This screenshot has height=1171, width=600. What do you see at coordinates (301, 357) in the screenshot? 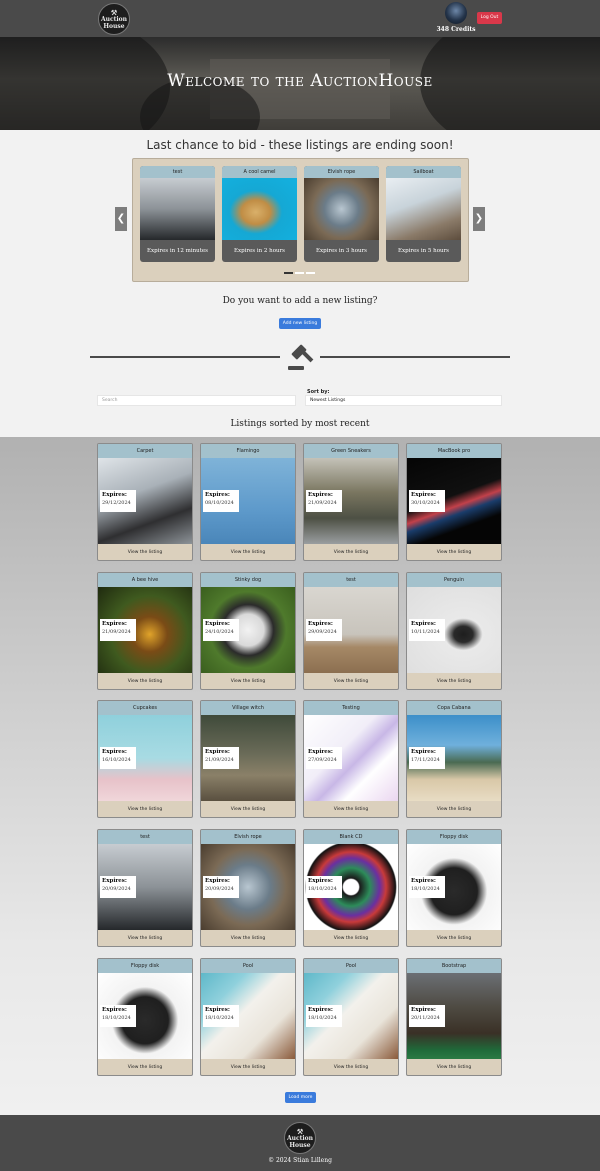
I see `gavel-icon` at bounding box center [301, 357].